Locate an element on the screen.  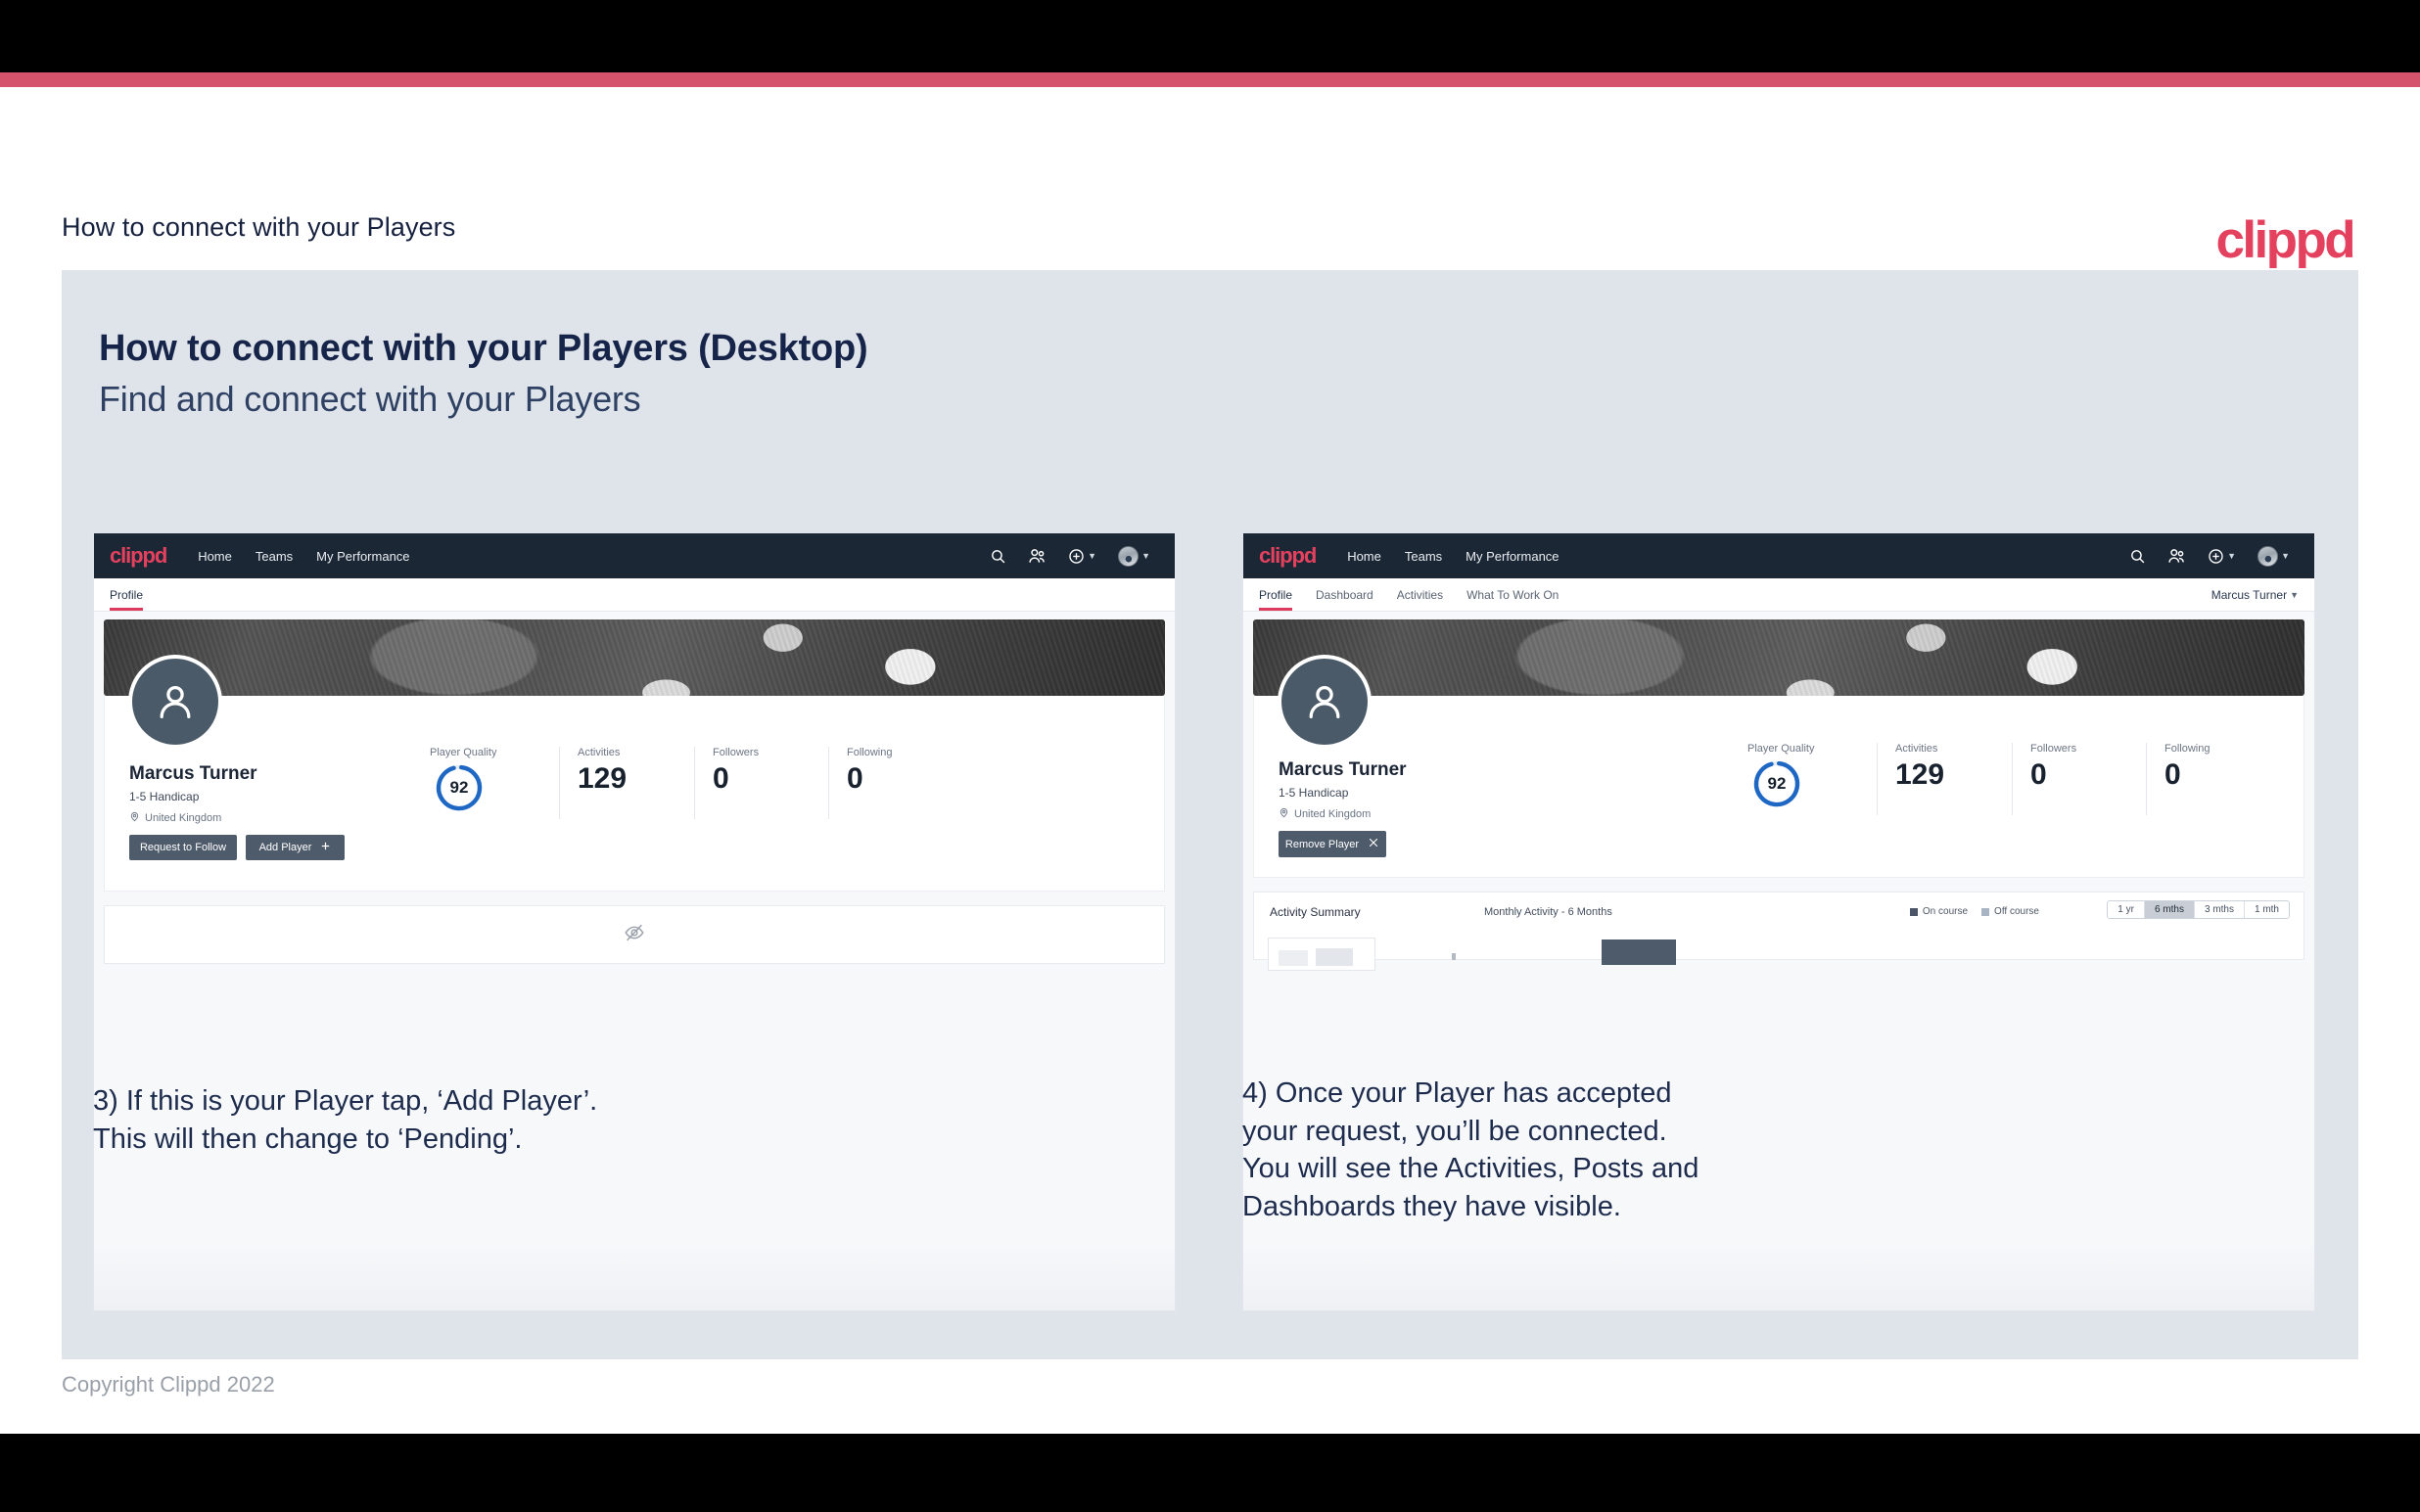
right-shot-fade is located at coordinates (1778, 1276).